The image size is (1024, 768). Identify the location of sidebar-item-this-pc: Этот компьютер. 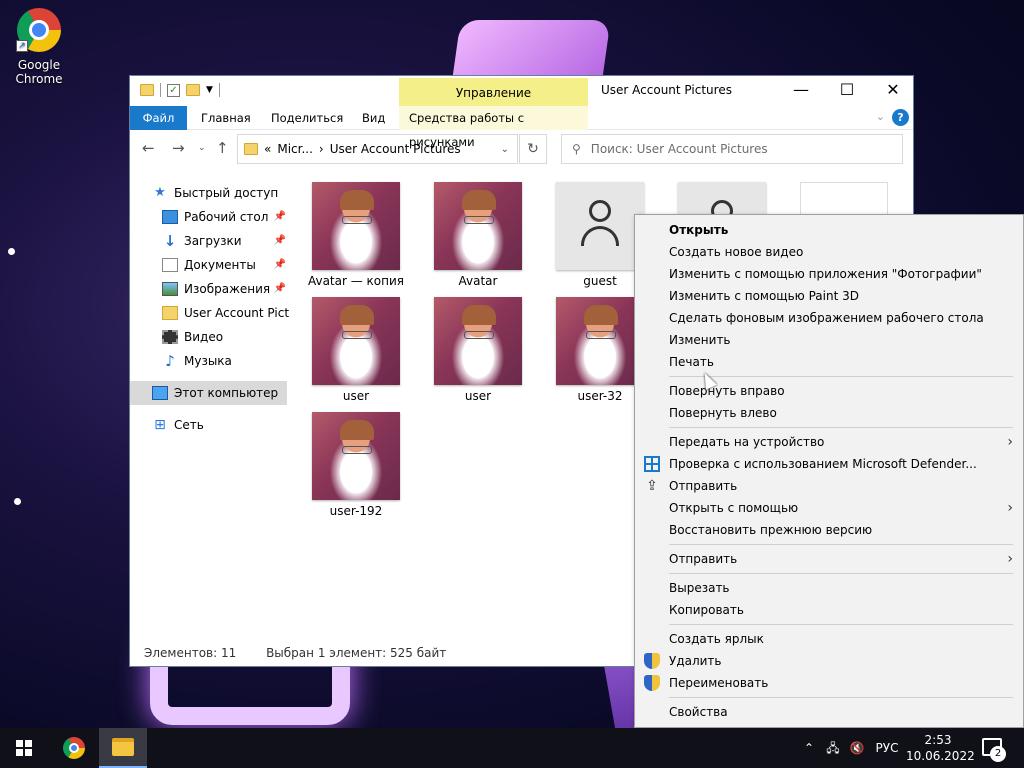
(208, 393).